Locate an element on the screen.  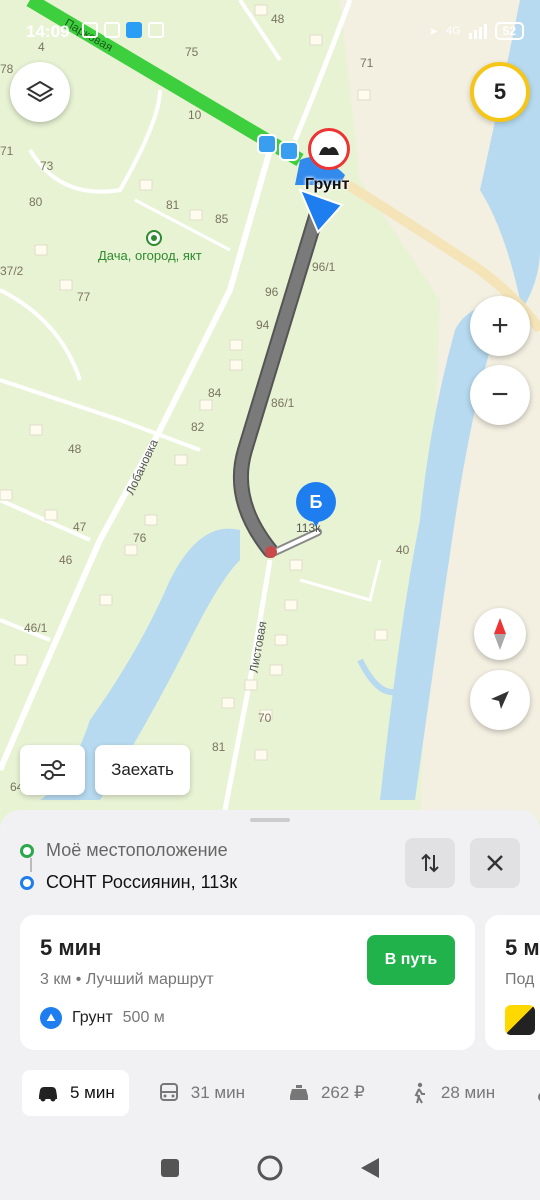
sliders-icon is located at coordinates (52, 770).